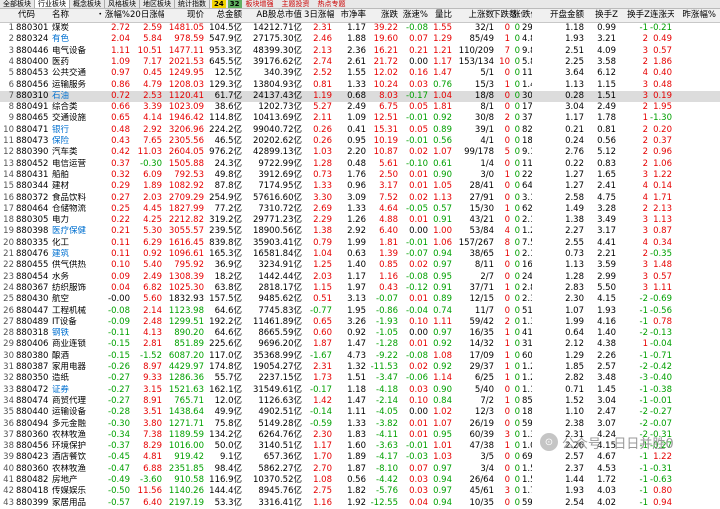  I want to click on column-header: 涨幅%, so click(117, 15).